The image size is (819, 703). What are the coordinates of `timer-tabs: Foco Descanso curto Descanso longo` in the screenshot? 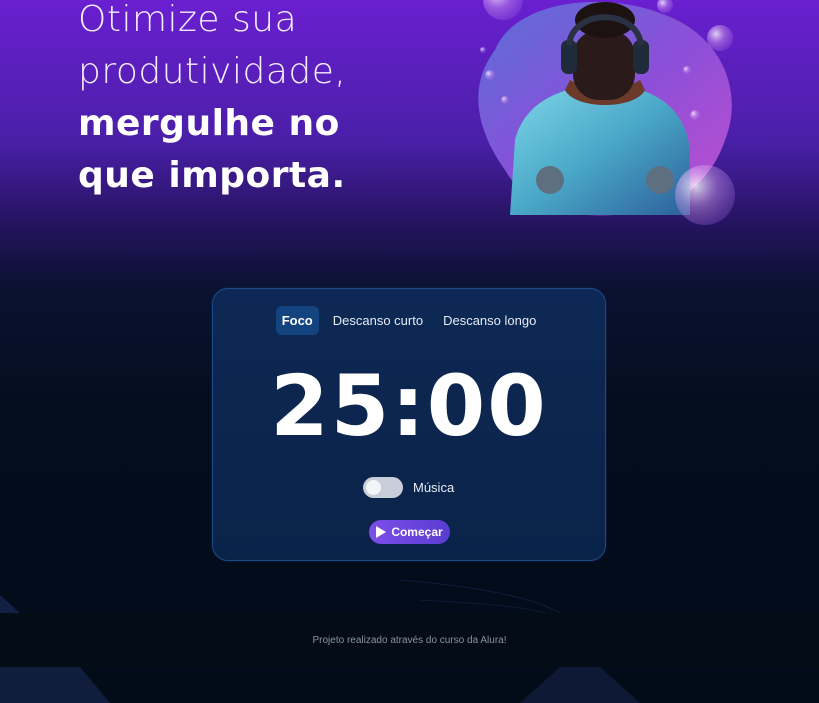 It's located at (409, 320).